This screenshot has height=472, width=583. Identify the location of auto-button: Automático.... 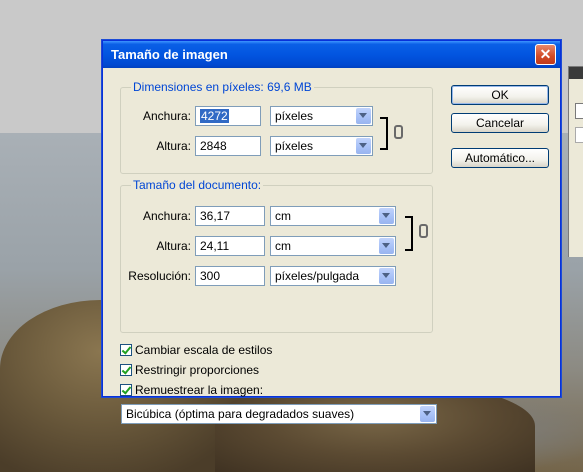
(500, 158).